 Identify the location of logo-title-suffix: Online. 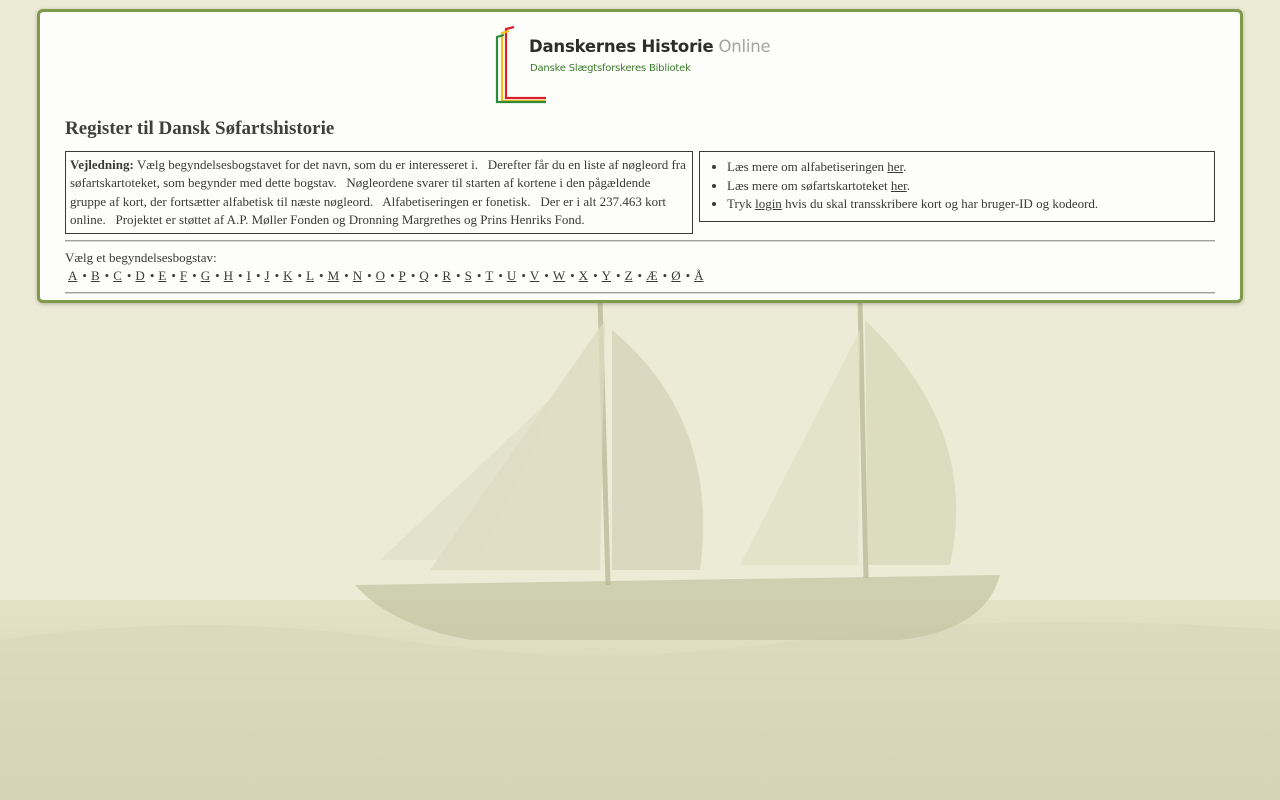
(744, 46).